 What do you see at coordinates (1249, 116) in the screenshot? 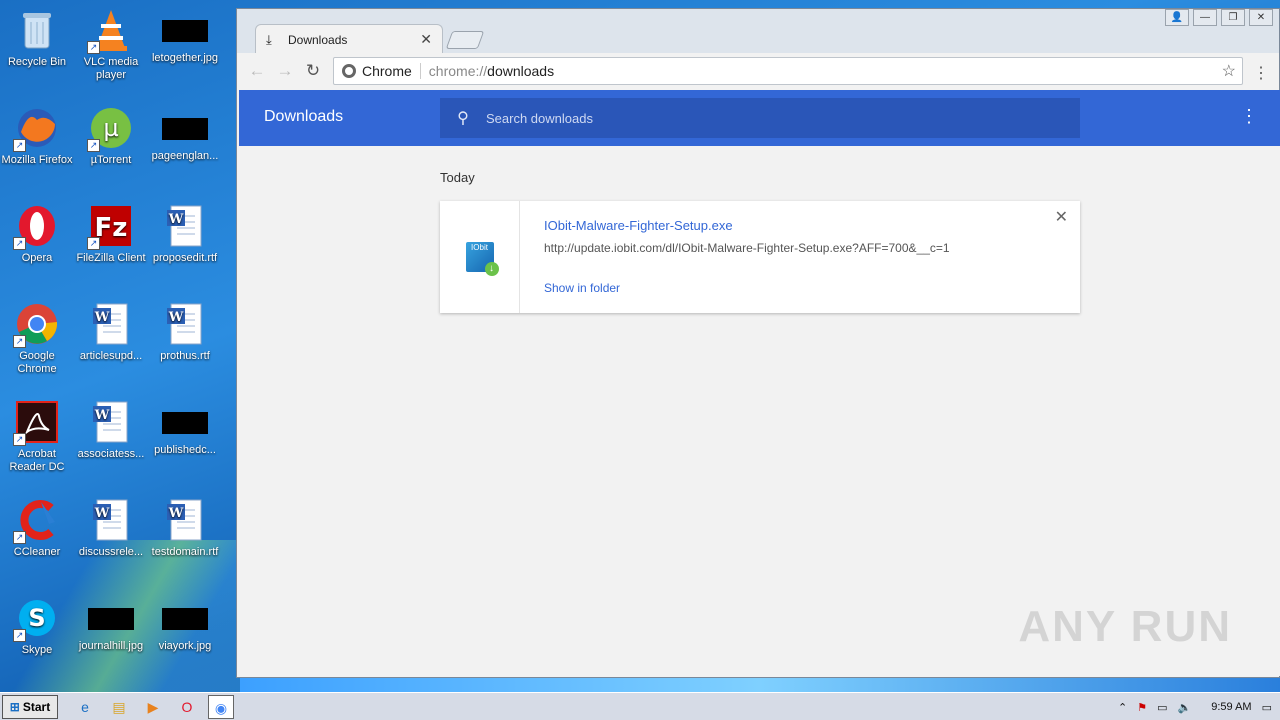
I see `more-actions-icon: ⋮` at bounding box center [1249, 116].